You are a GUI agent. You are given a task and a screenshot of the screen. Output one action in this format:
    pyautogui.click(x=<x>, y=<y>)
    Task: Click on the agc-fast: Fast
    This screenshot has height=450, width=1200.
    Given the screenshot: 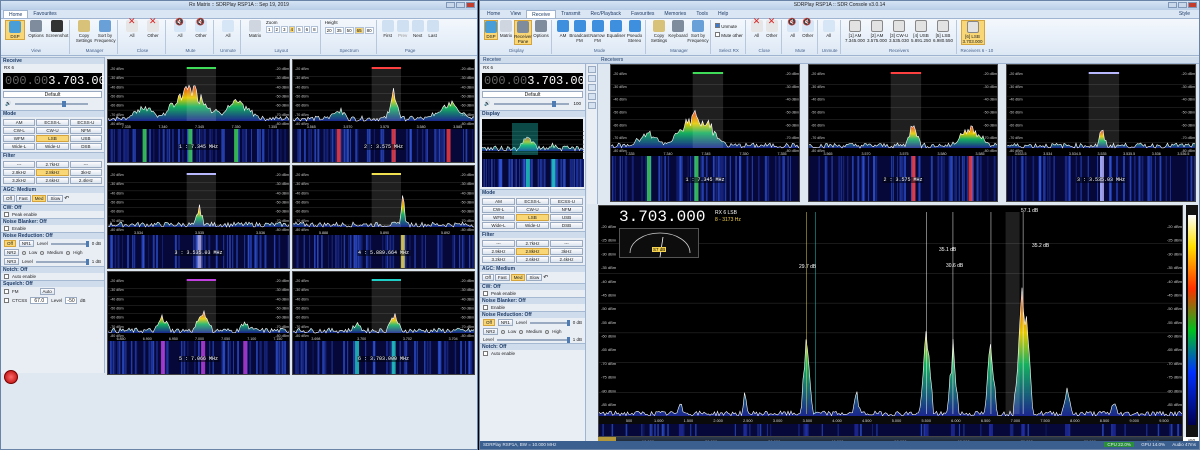 What is the action you would take?
    pyautogui.click(x=502, y=277)
    